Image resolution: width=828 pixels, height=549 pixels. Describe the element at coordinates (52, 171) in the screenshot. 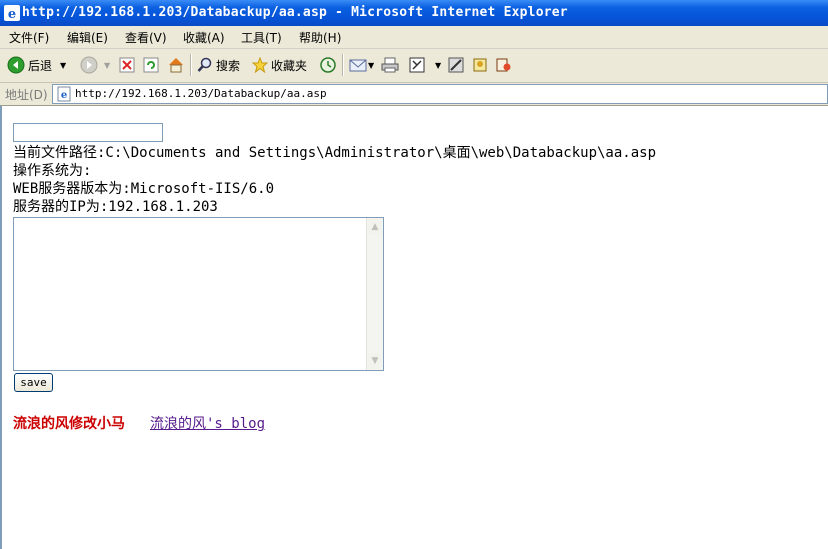

I see `os-info: 操作系统为:` at that location.